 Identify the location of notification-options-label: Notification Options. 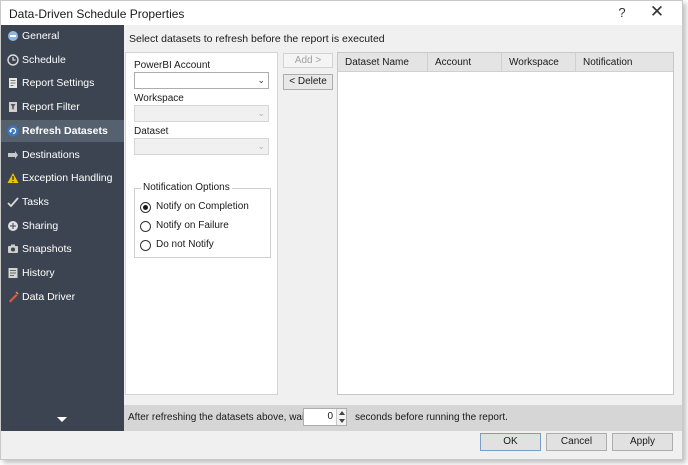
(186, 187).